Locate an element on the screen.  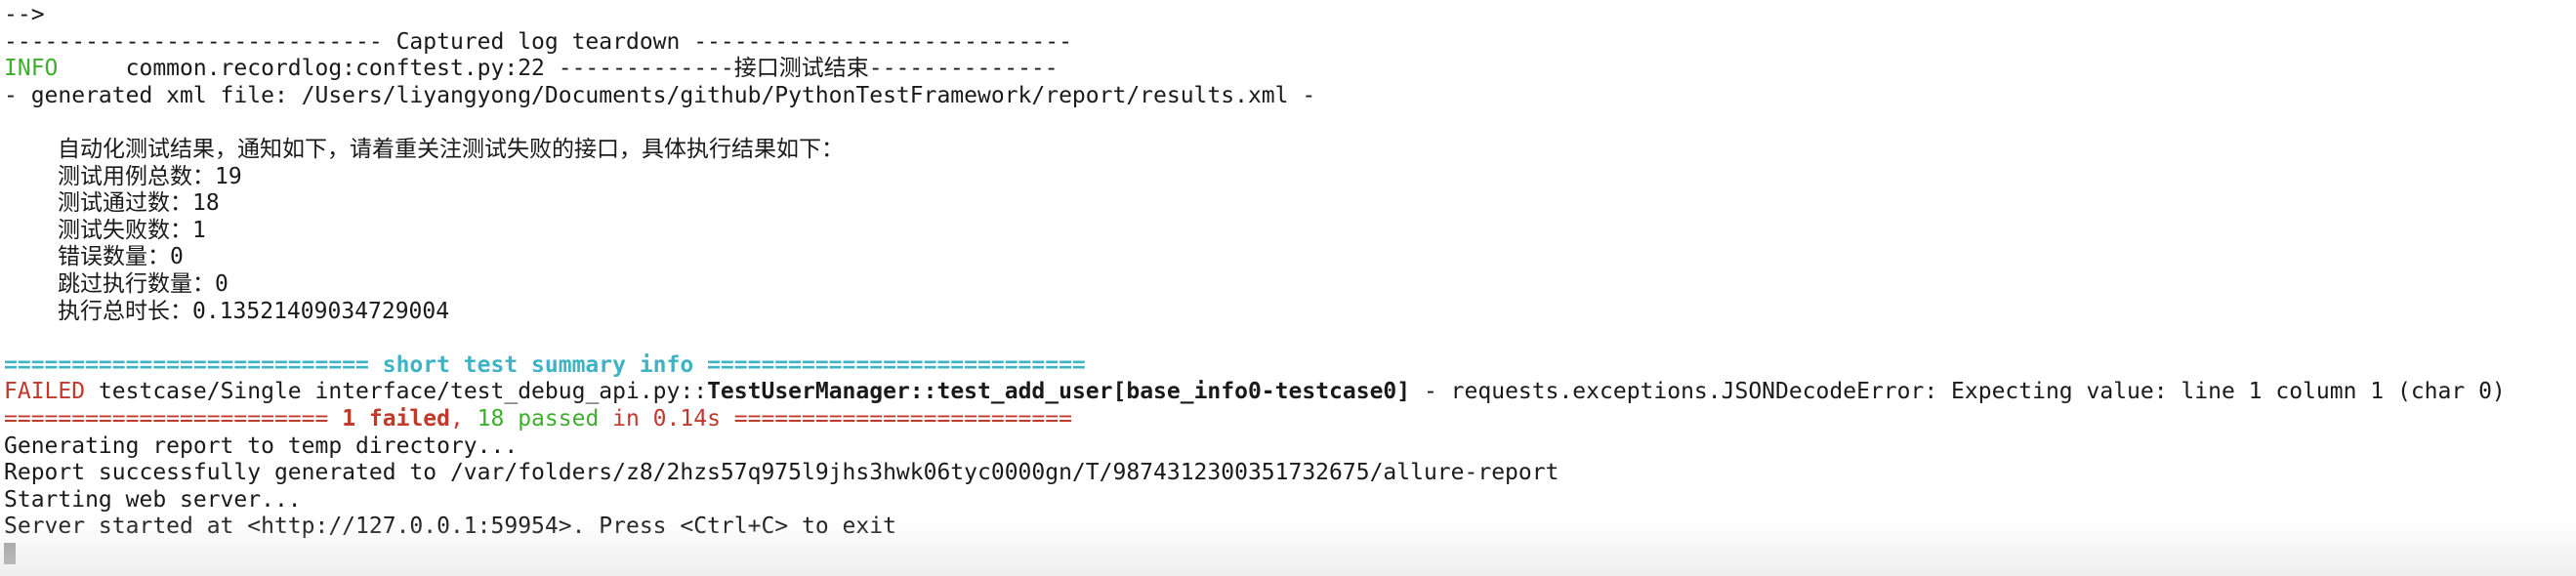
failed-status: FAILED is located at coordinates (45, 392).